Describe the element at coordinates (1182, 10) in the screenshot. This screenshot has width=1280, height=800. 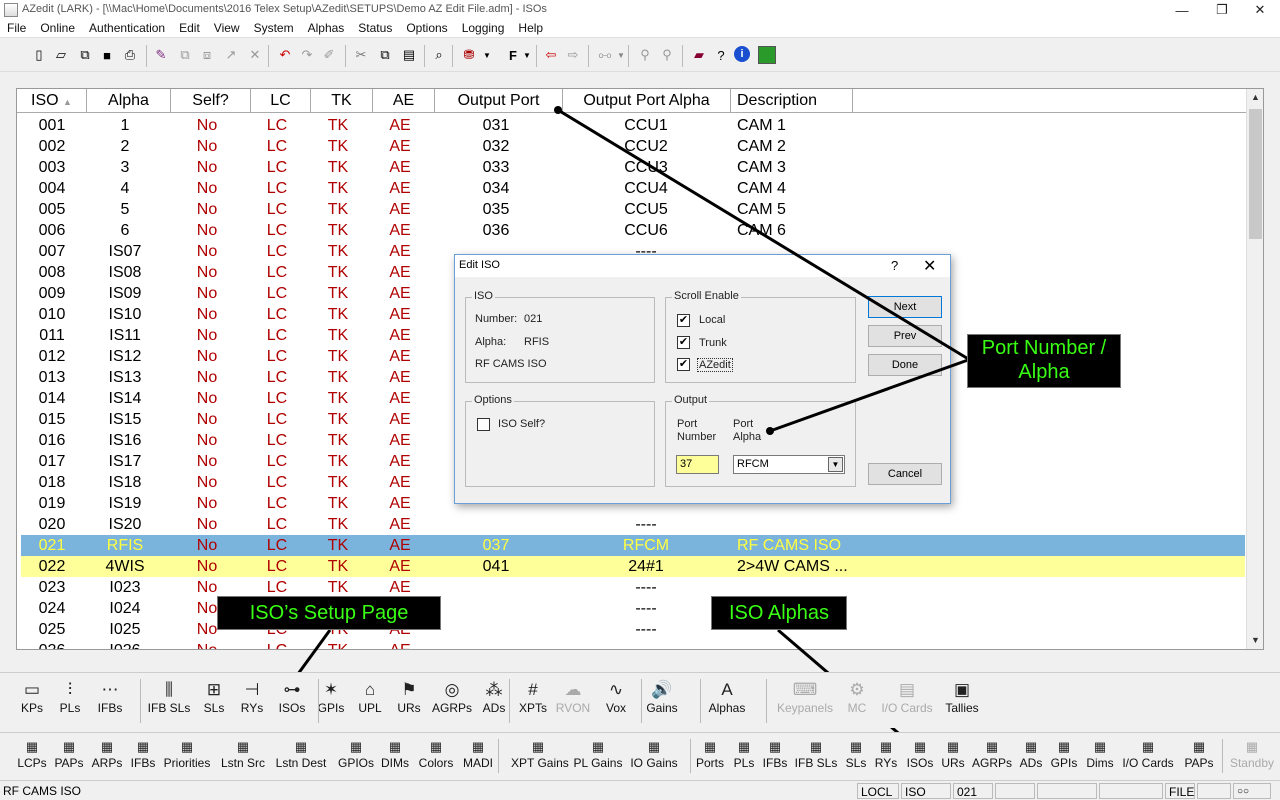
I see `minimize-button: —` at that location.